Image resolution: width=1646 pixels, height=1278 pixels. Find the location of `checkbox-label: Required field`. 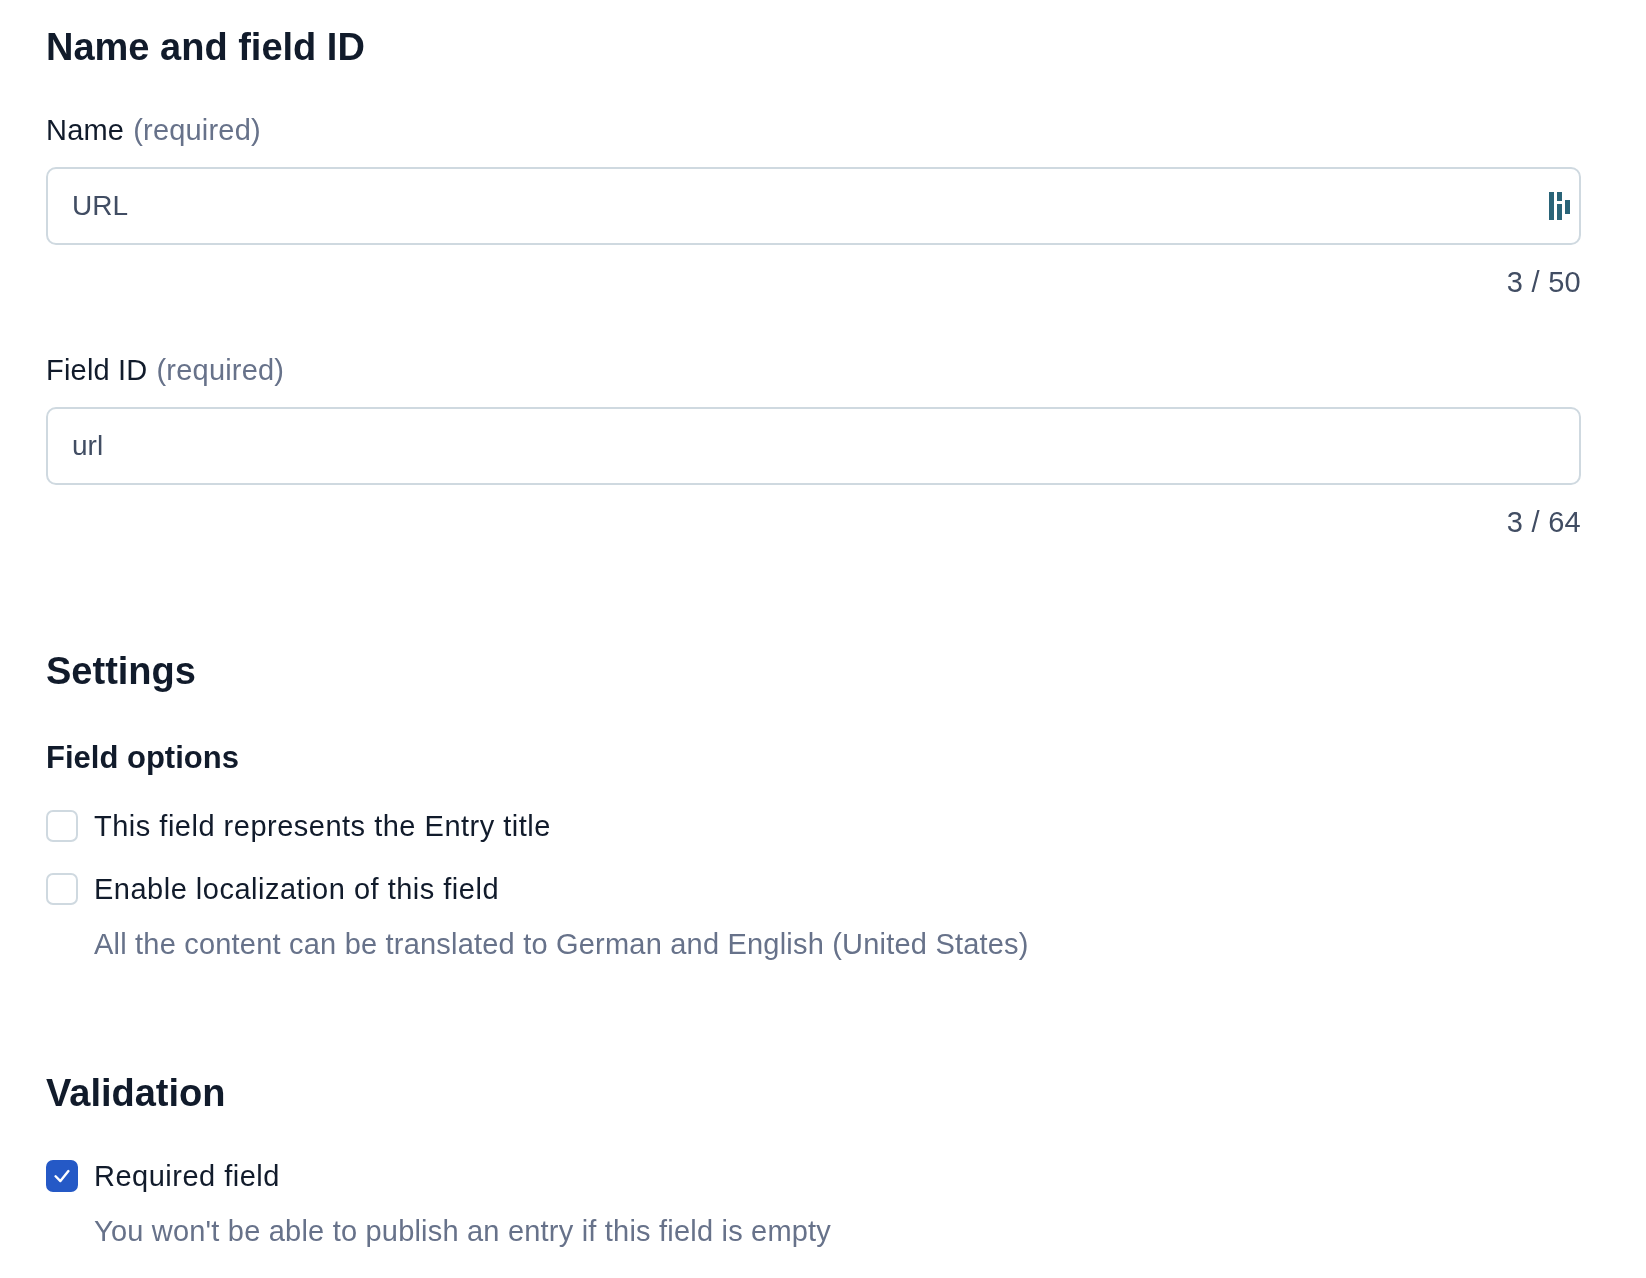

checkbox-label: Required field is located at coordinates (187, 1176).